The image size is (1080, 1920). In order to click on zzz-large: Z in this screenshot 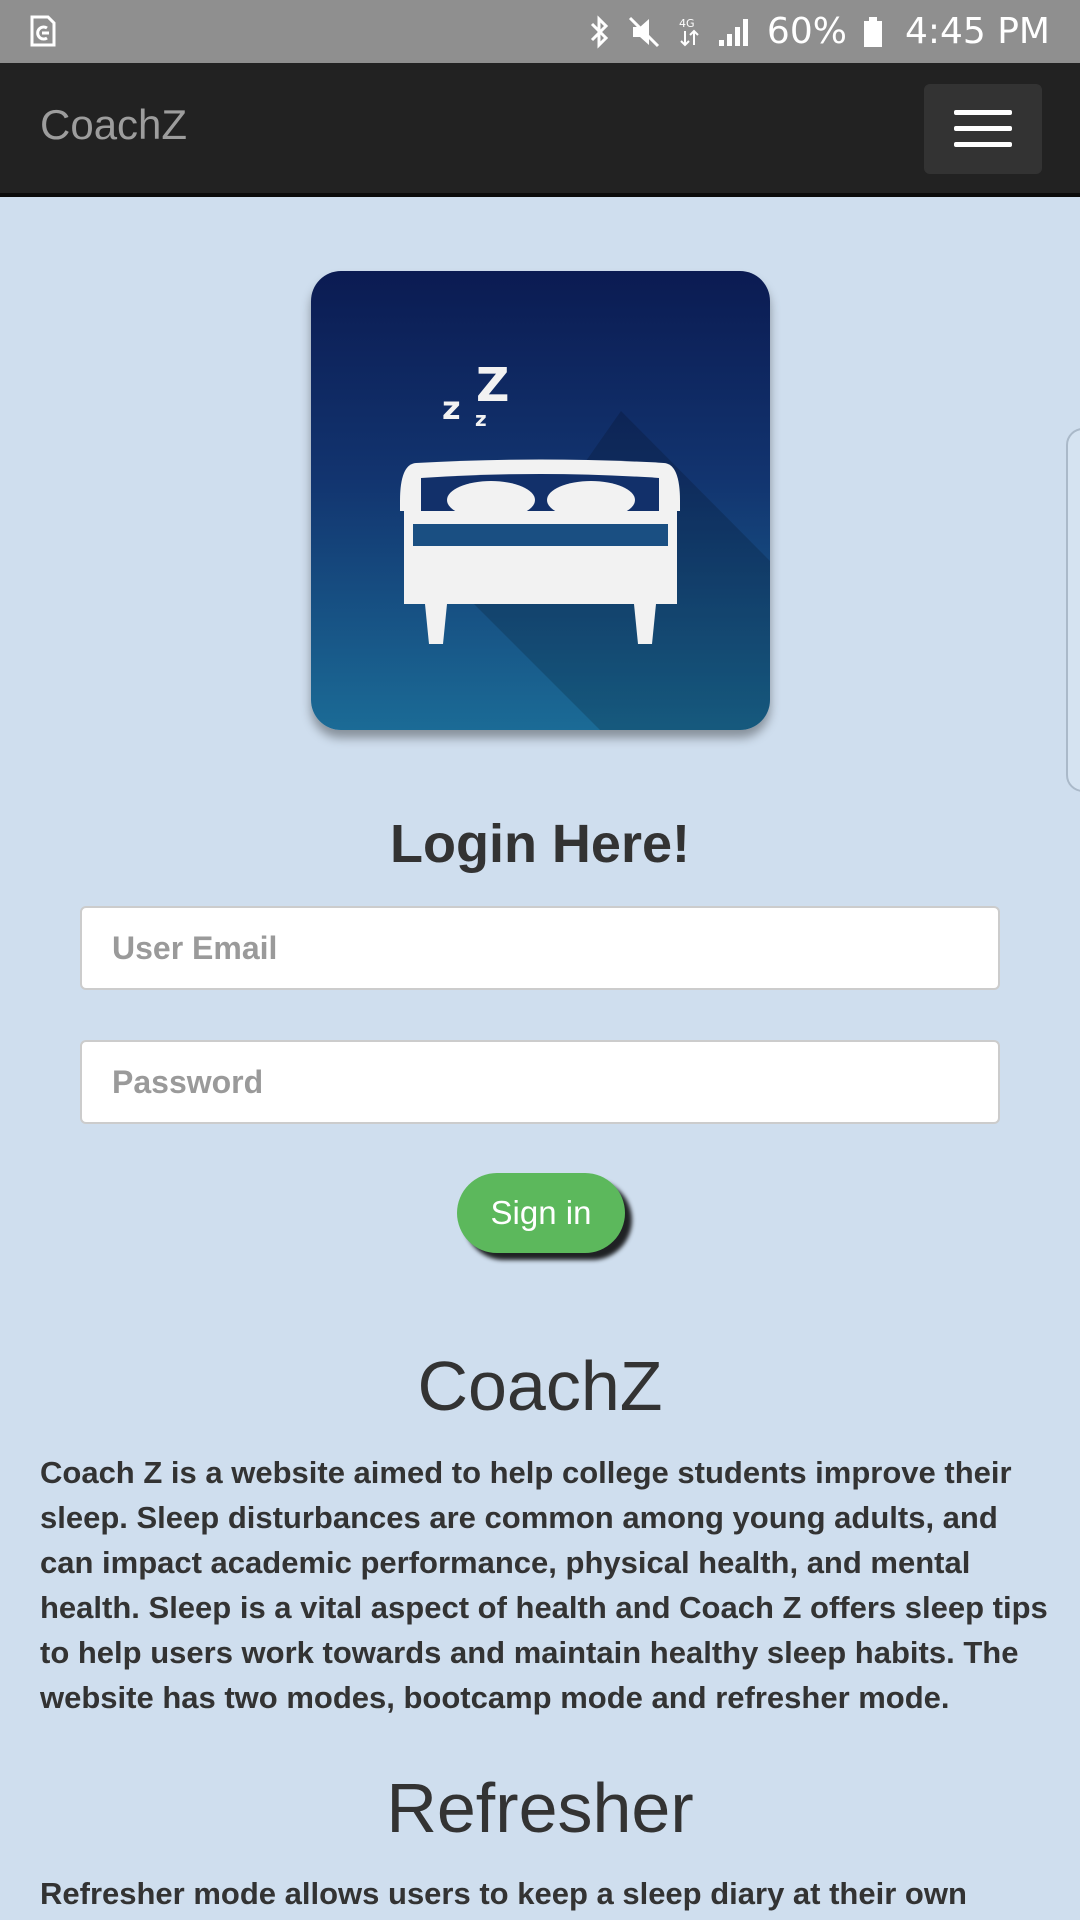, I will do `click(492, 385)`.